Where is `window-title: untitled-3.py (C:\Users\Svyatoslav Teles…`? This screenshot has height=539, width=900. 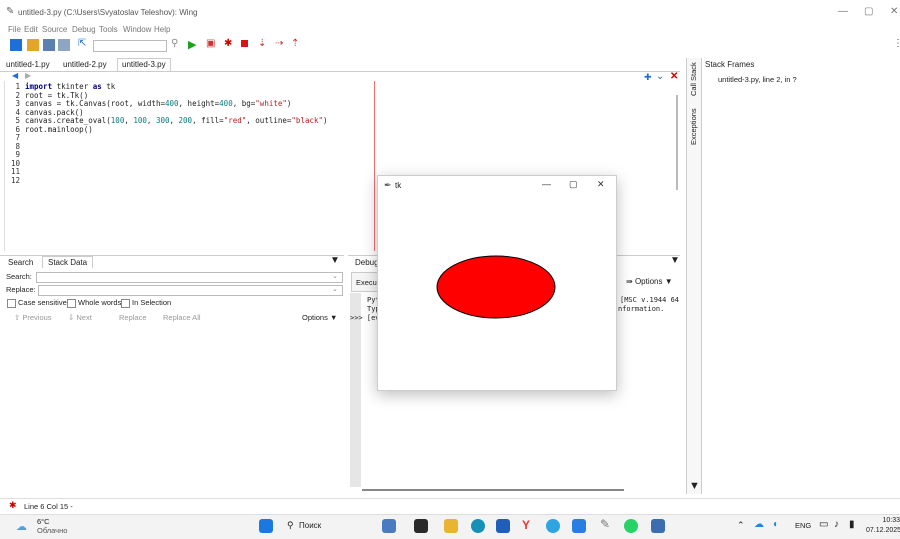 window-title: untitled-3.py (C:\Users\Svyatoslav Teles… is located at coordinates (108, 12).